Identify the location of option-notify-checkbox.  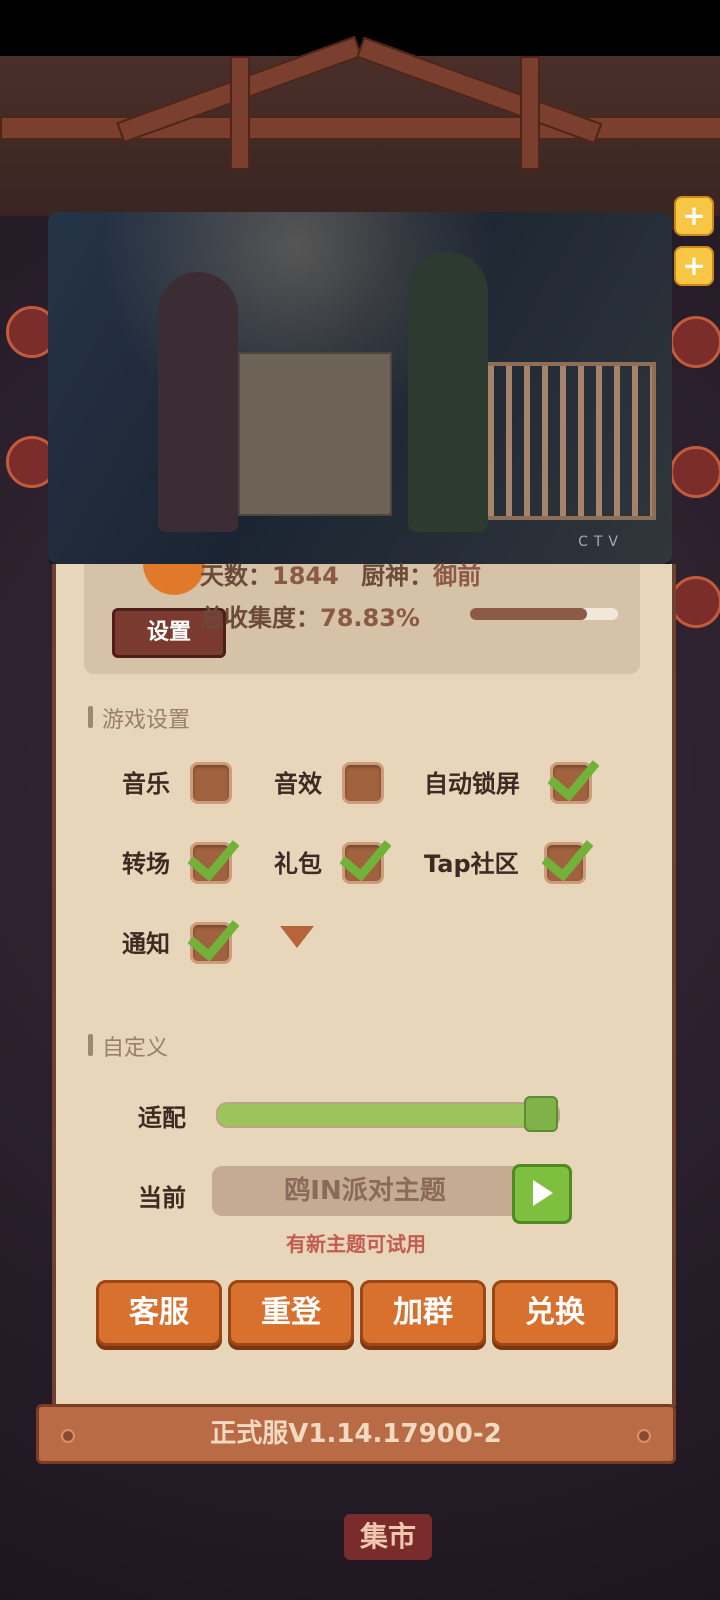
(213, 935).